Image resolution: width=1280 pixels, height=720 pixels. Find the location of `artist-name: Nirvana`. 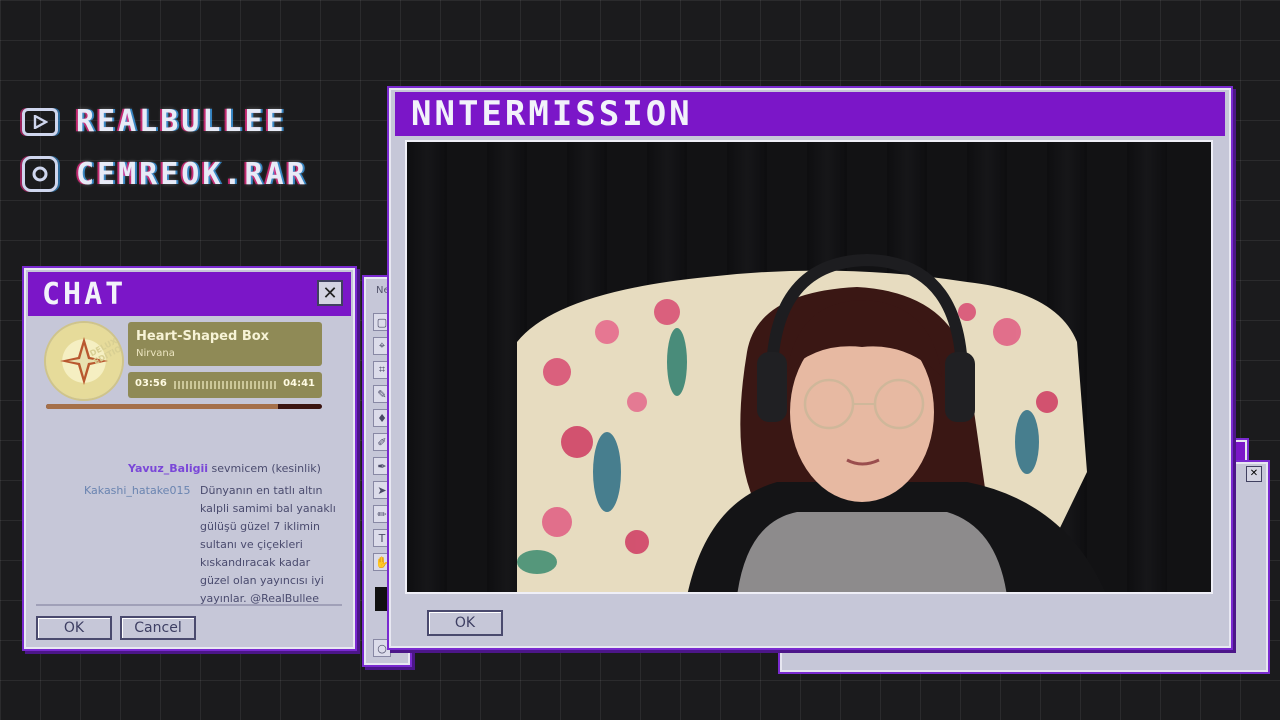

artist-name: Nirvana is located at coordinates (155, 353).